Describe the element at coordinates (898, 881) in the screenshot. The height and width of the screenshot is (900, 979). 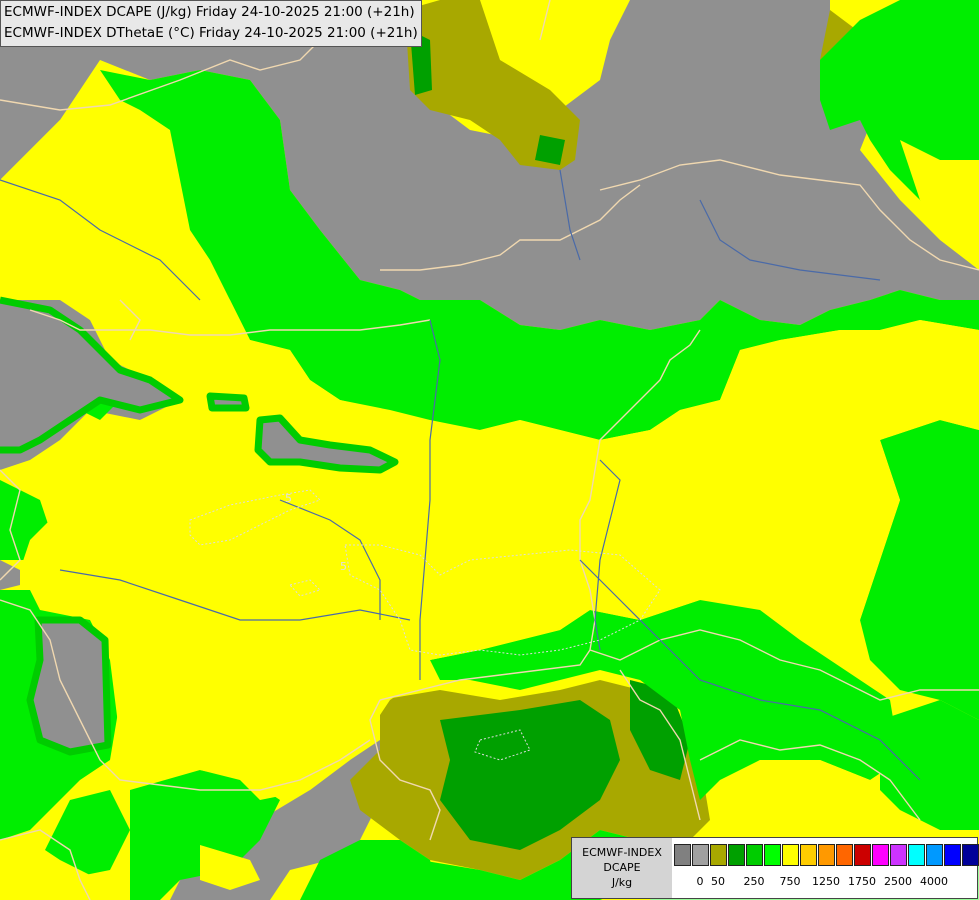
I see `legend-tick-label: 2500` at that location.